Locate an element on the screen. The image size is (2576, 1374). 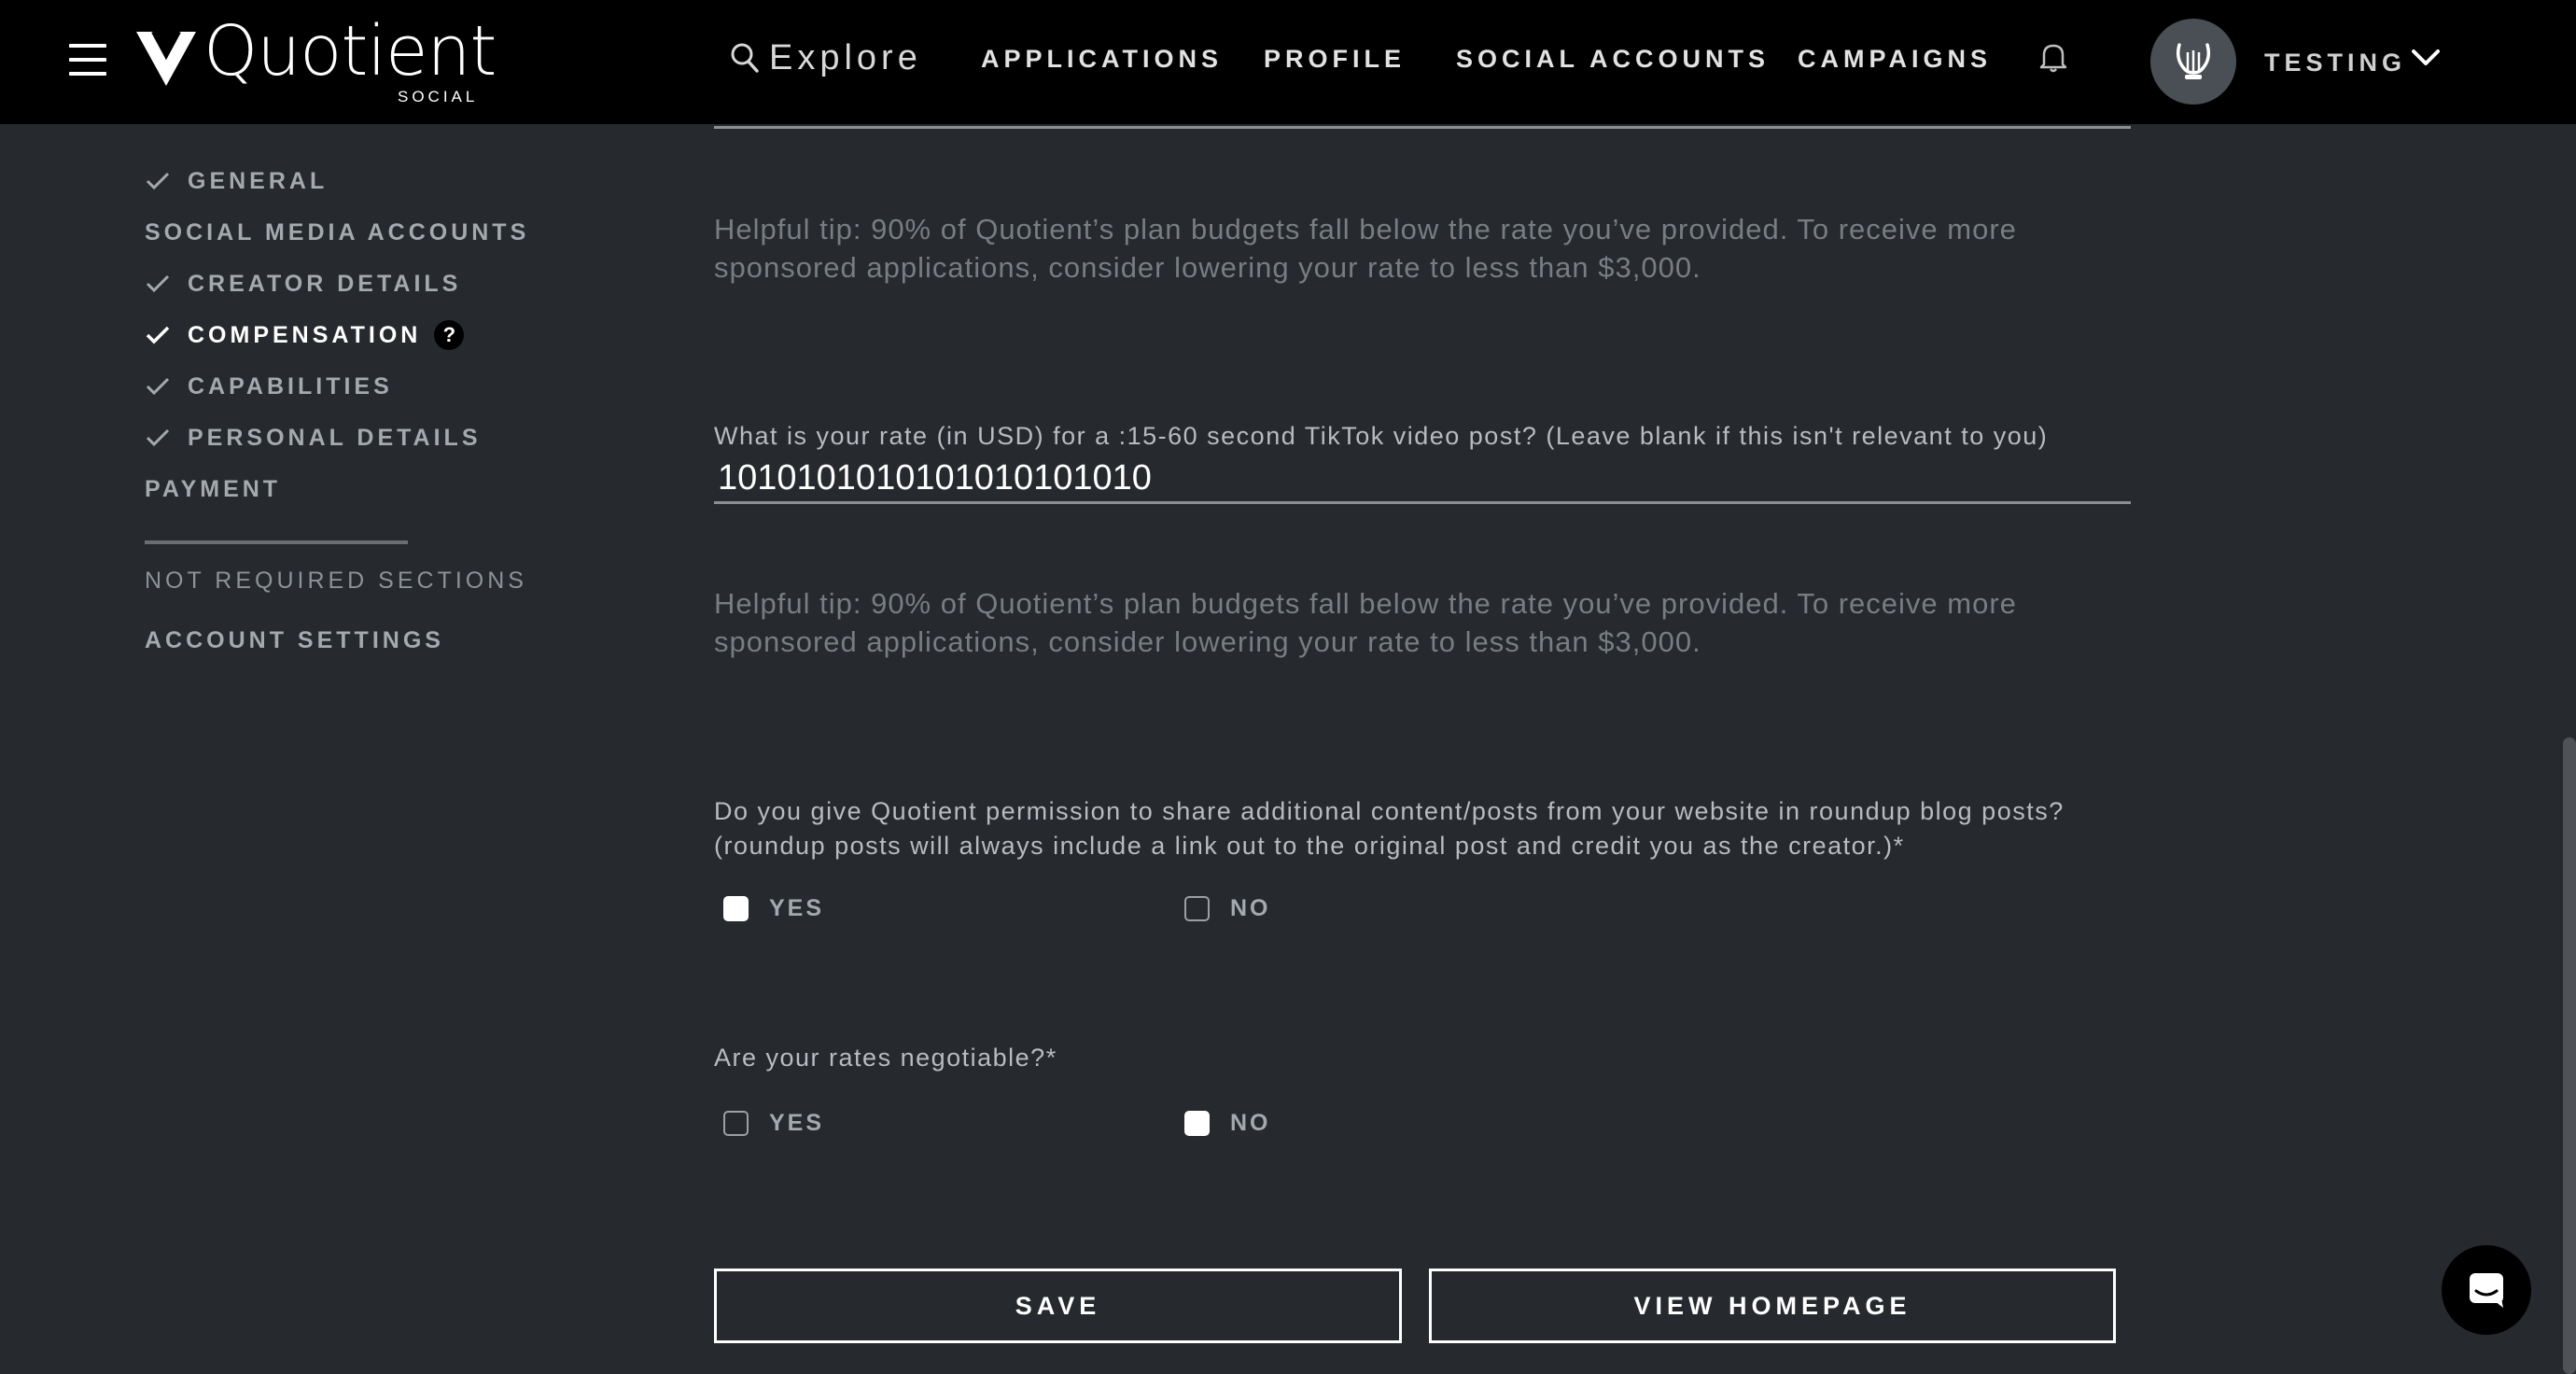
permission-no-checkbox is located at coordinates (1197, 908).